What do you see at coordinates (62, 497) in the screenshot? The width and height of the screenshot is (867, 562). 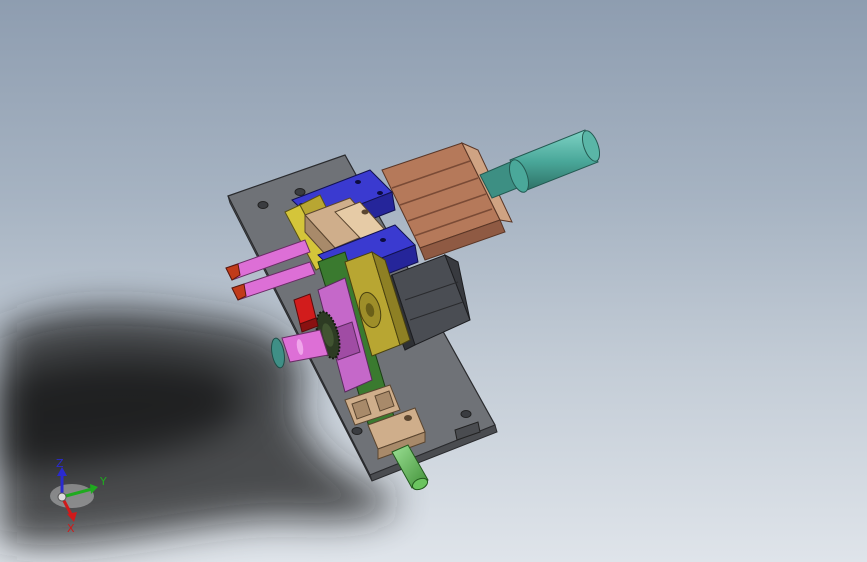 I see `triad-origin` at bounding box center [62, 497].